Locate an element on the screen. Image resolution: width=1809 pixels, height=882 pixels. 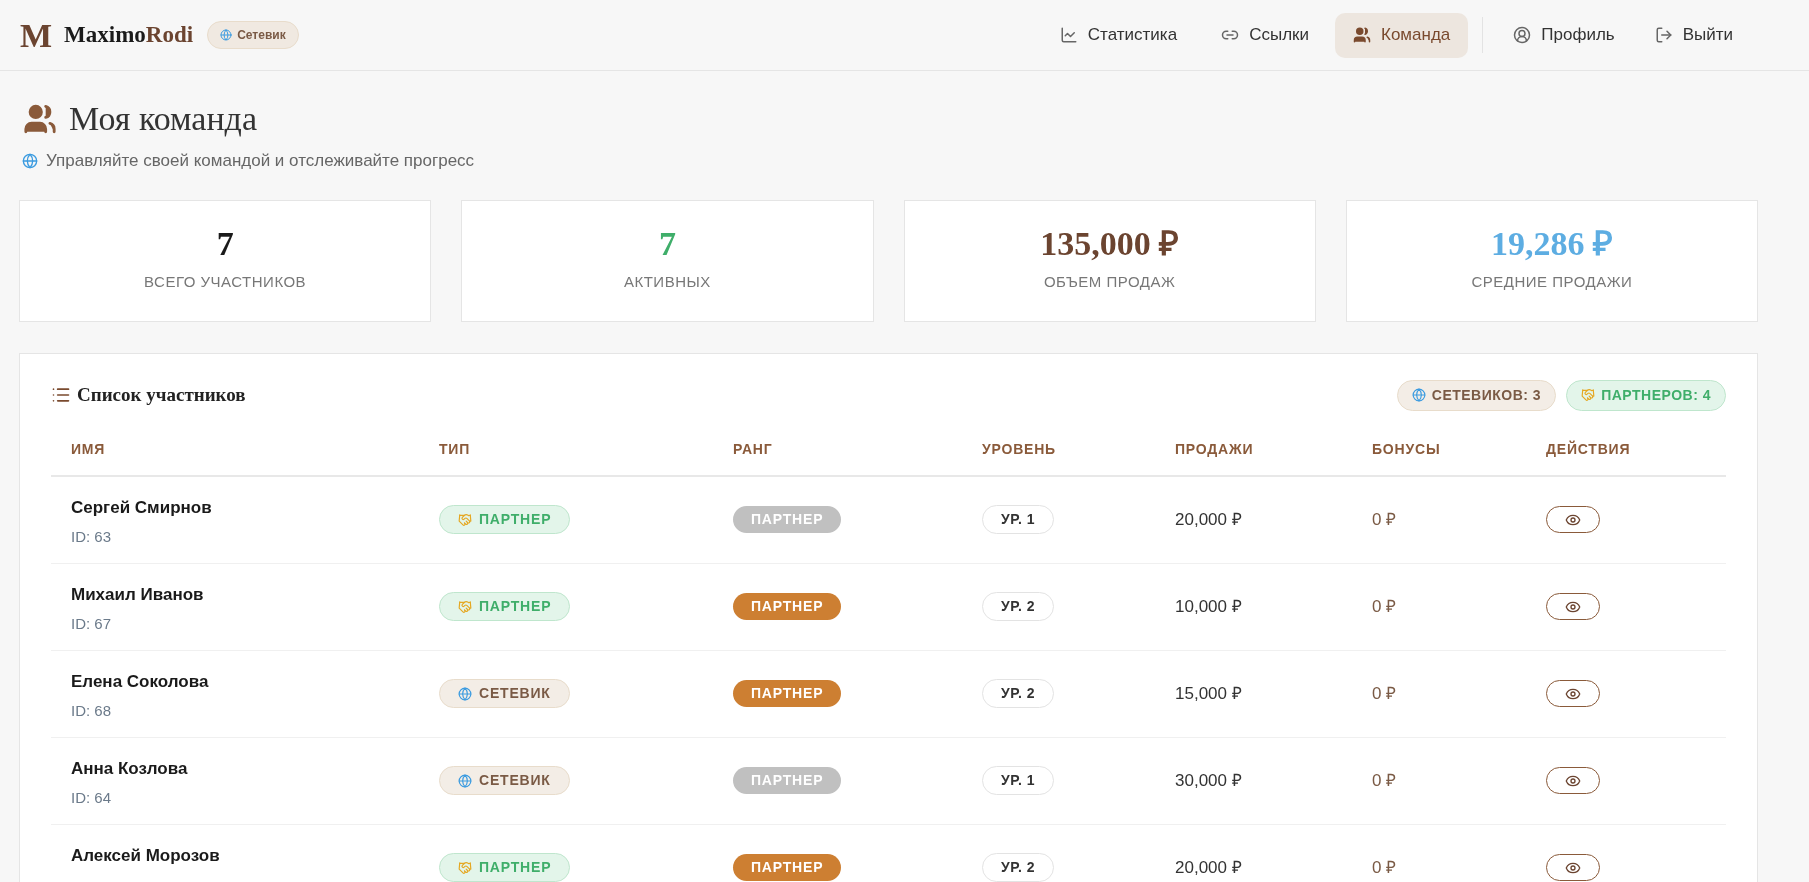
member-name: Алексей Морозов is located at coordinates (146, 855).